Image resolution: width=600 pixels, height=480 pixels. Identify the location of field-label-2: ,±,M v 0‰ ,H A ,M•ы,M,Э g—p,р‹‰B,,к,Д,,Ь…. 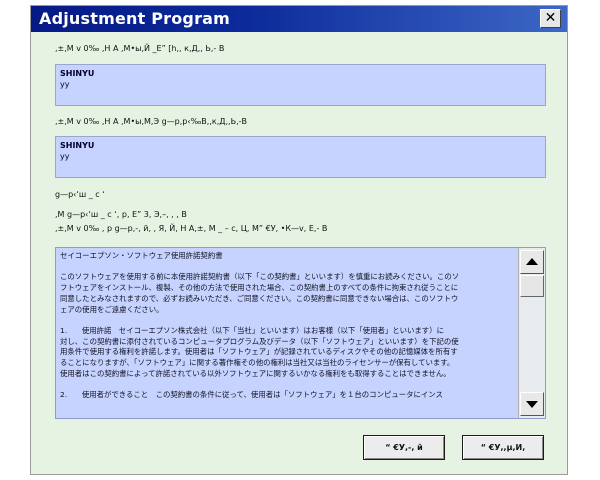
(151, 121).